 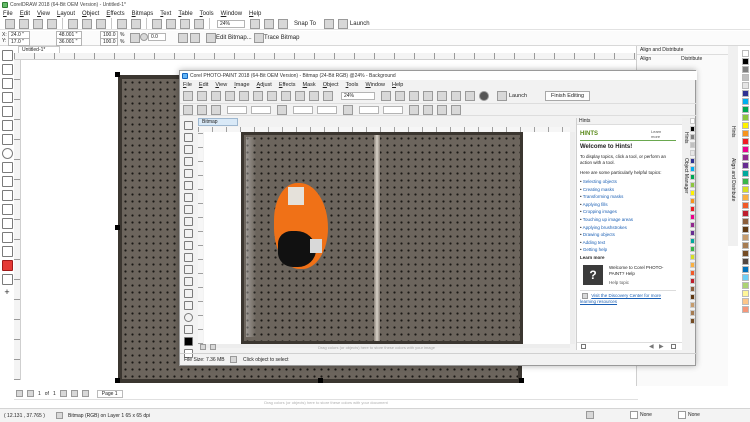 What do you see at coordinates (188, 197) in the screenshot?
I see `inner-zoom-icon` at bounding box center [188, 197].